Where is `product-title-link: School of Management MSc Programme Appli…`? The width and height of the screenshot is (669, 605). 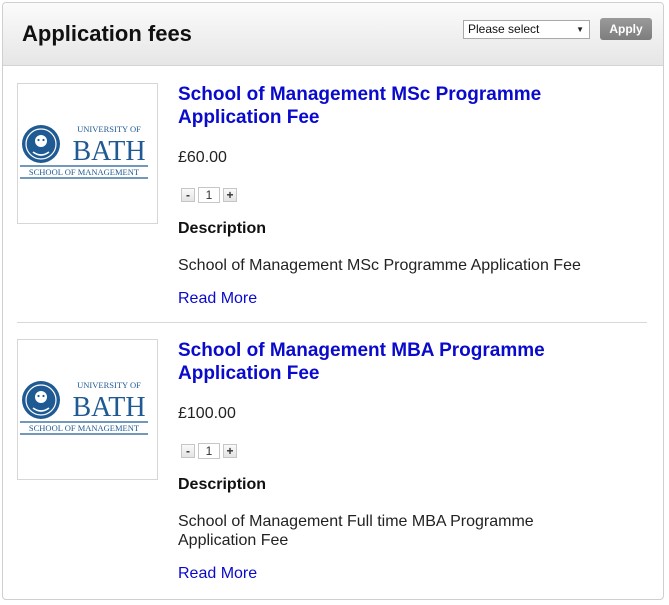 product-title-link: School of Management MSc Programme Appli… is located at coordinates (408, 106).